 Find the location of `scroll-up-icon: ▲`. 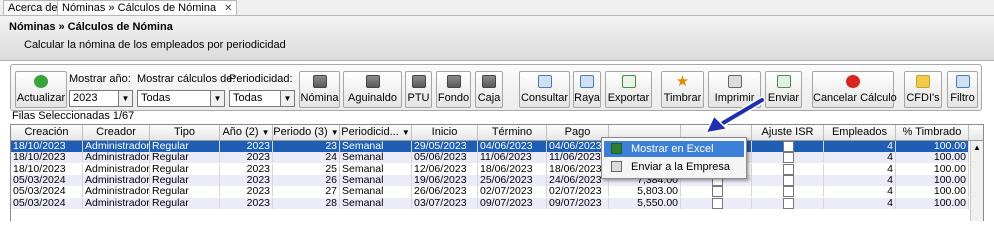

scroll-up-icon: ▲ is located at coordinates (977, 147).